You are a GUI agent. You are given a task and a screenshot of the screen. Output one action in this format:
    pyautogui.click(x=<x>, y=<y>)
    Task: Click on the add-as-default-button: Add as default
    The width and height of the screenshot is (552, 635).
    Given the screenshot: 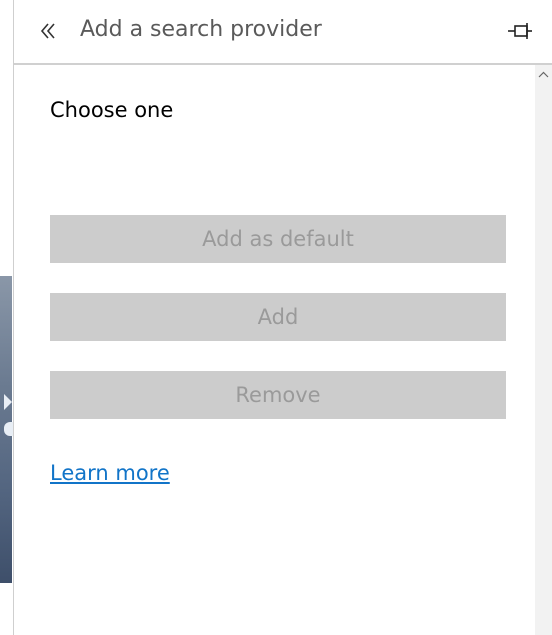 What is the action you would take?
    pyautogui.click(x=278, y=239)
    